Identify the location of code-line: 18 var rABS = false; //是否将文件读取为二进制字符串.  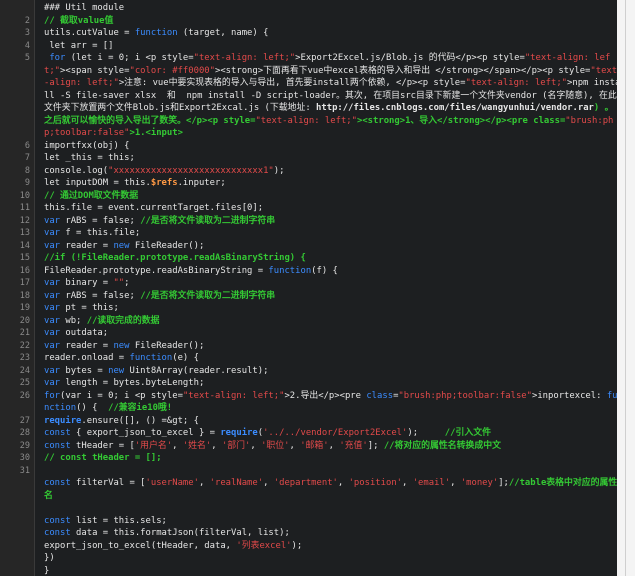
(312, 296).